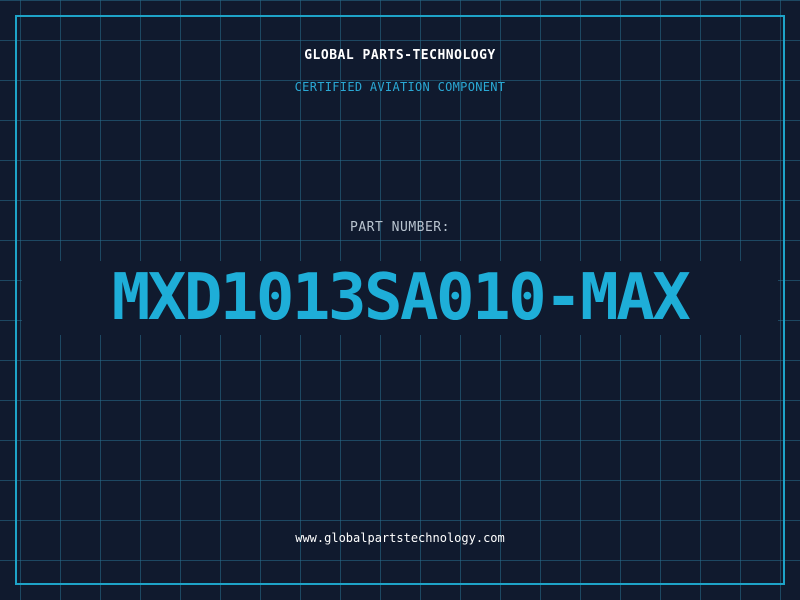 The height and width of the screenshot is (600, 800). I want to click on company-name: GLOBAL PARTS-TECHNOLOGY, so click(400, 55).